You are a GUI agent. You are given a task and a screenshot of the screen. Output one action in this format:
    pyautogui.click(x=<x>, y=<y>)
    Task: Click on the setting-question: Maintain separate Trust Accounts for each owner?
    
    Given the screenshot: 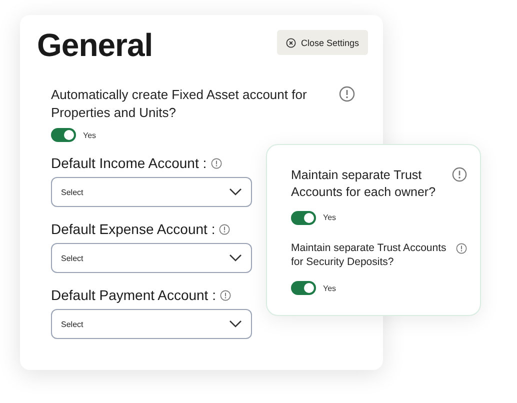 What is the action you would take?
    pyautogui.click(x=364, y=184)
    